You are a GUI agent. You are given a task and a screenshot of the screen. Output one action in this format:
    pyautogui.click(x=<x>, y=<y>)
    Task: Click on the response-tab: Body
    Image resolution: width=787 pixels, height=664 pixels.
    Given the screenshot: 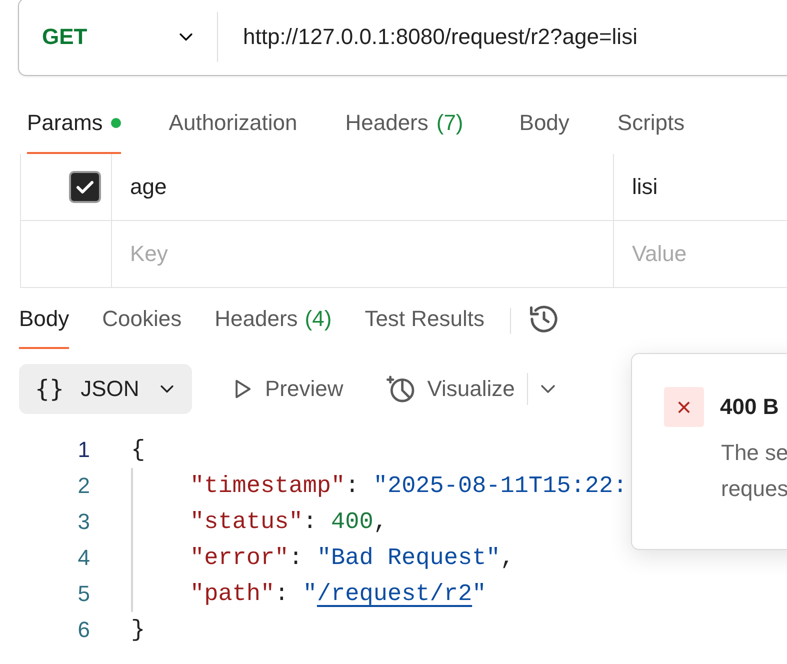 What is the action you would take?
    pyautogui.click(x=44, y=320)
    